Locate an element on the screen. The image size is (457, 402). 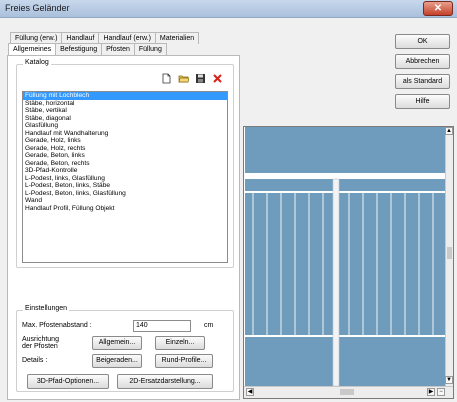
preview-horizontal-scrollbar: ◀ ▶ − is located at coordinates (348, 392).